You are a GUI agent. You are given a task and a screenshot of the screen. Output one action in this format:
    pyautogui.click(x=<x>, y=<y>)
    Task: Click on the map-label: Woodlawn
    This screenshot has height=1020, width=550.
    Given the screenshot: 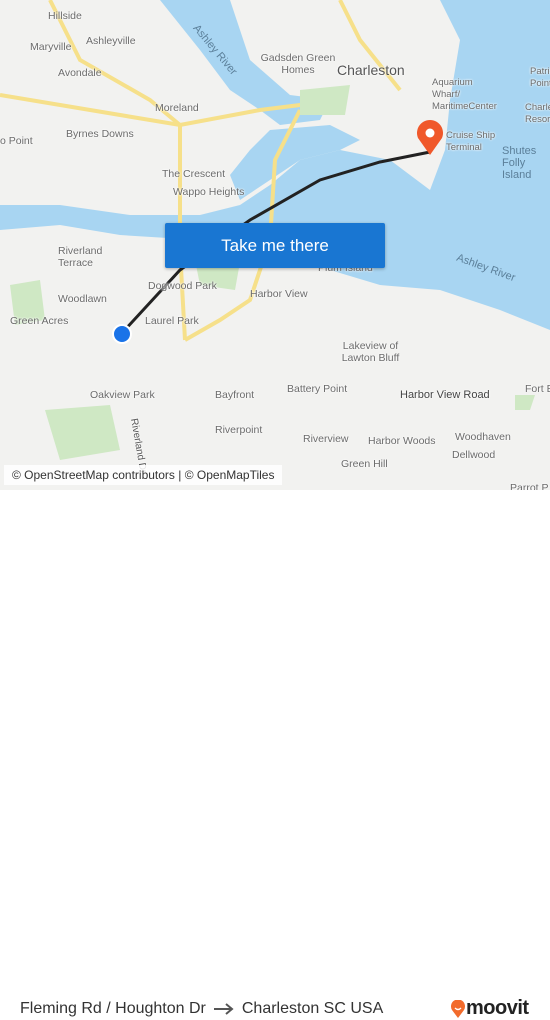 What is the action you would take?
    pyautogui.click(x=82, y=299)
    